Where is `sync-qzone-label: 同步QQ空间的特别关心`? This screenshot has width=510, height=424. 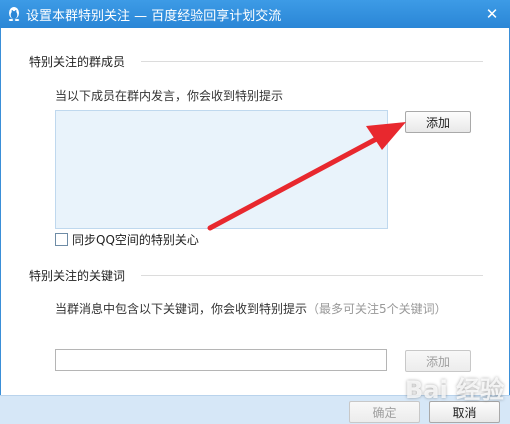 sync-qzone-label: 同步QQ空间的特别关心 is located at coordinates (135, 240).